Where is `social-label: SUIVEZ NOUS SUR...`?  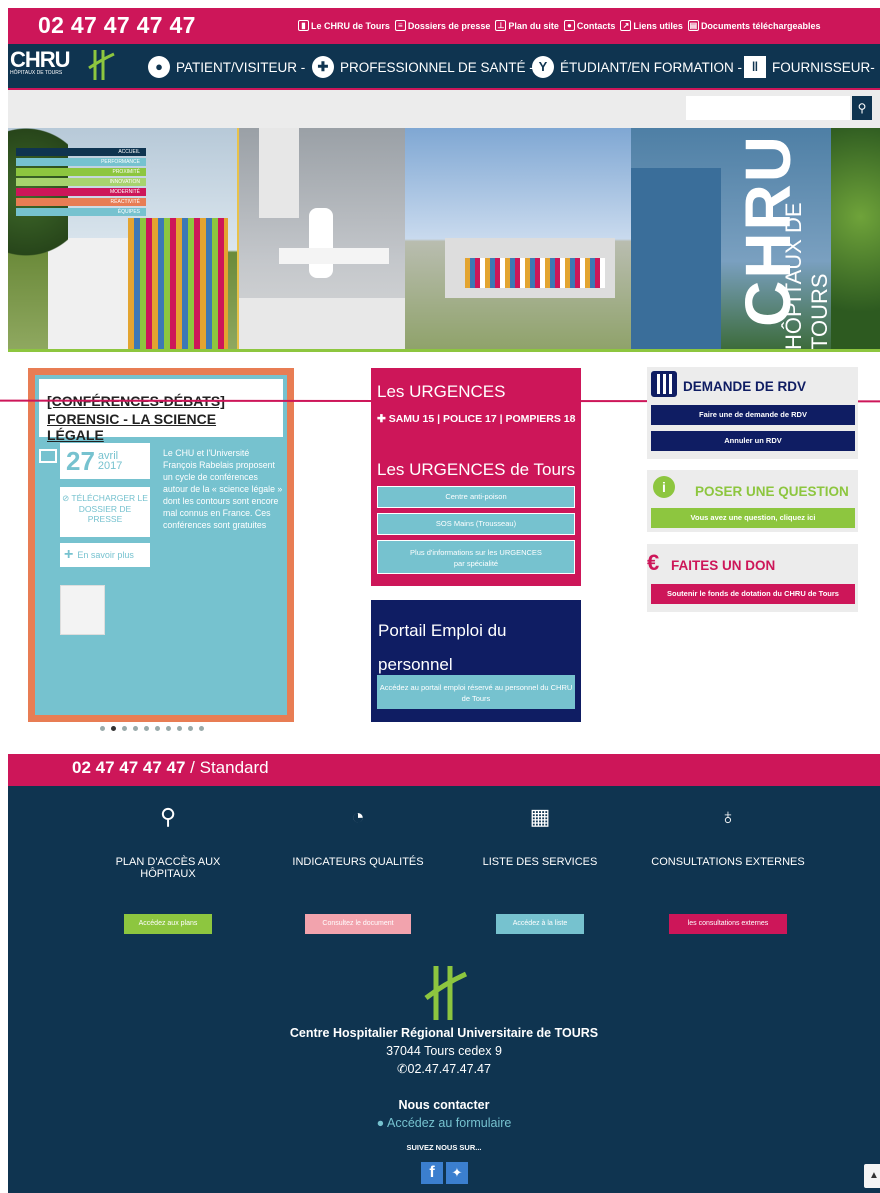 social-label: SUIVEZ NOUS SUR... is located at coordinates (444, 1147).